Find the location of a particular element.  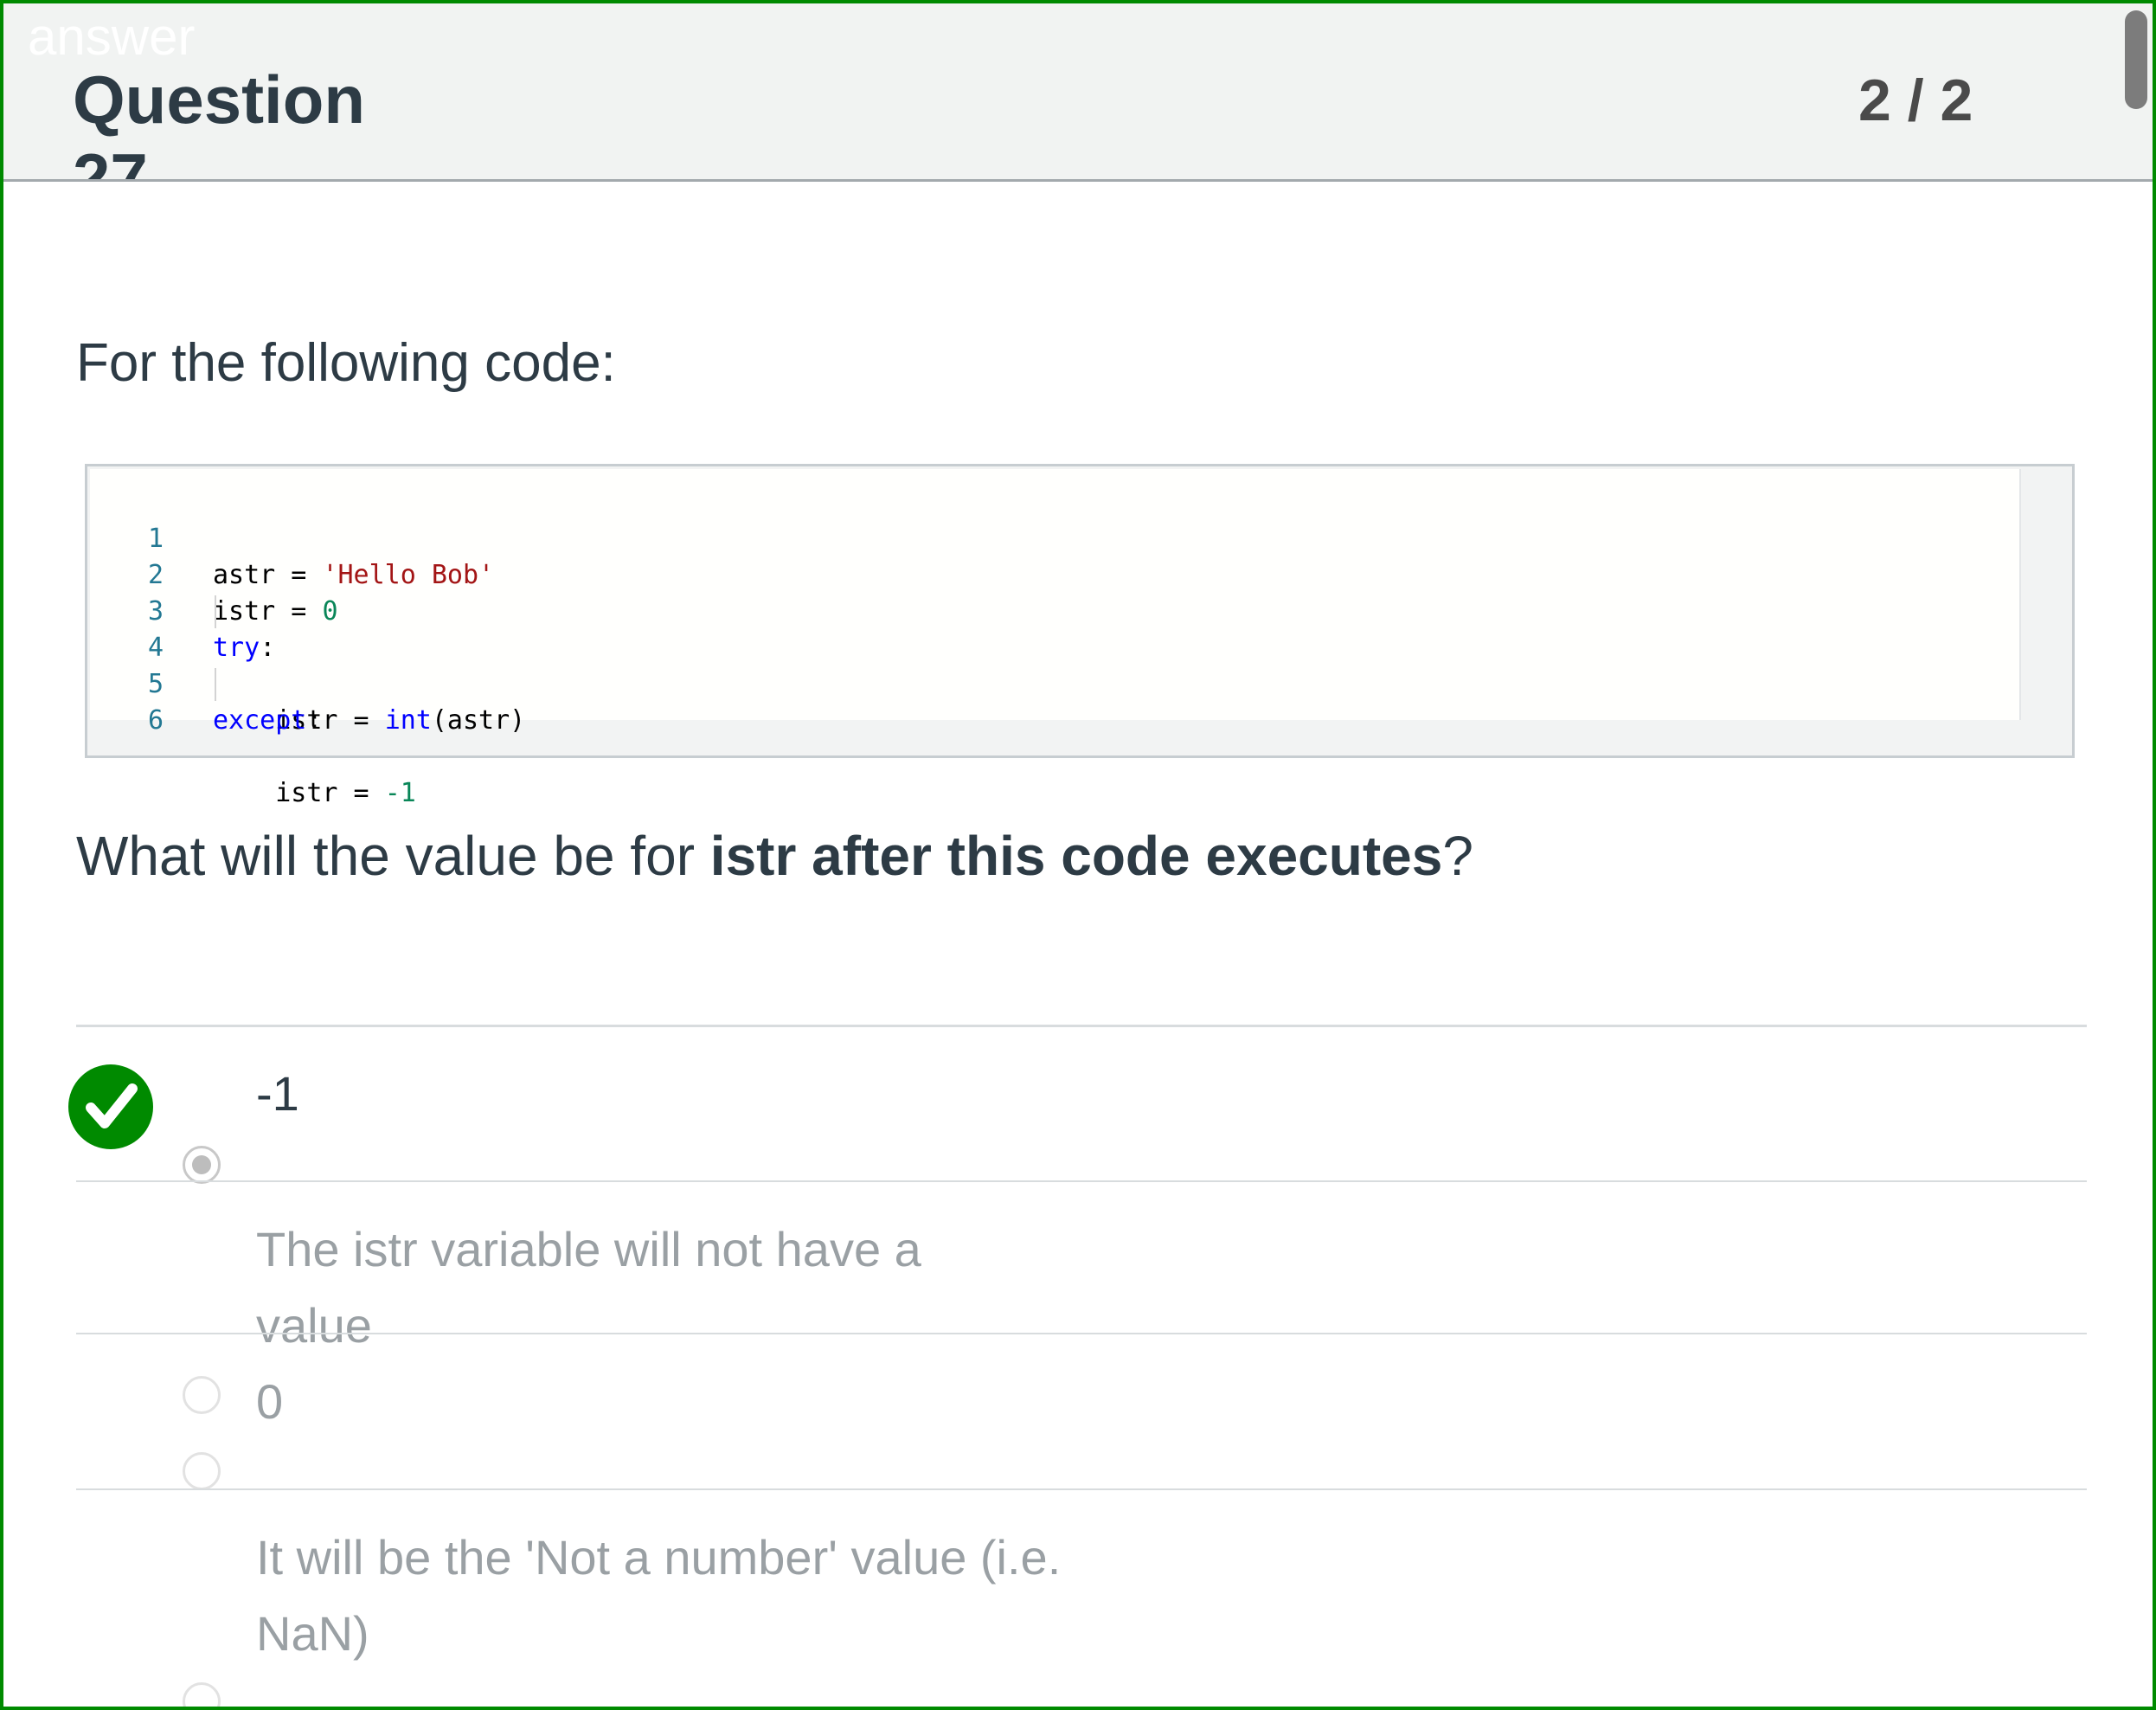

checkmark-icon is located at coordinates (112, 1105).